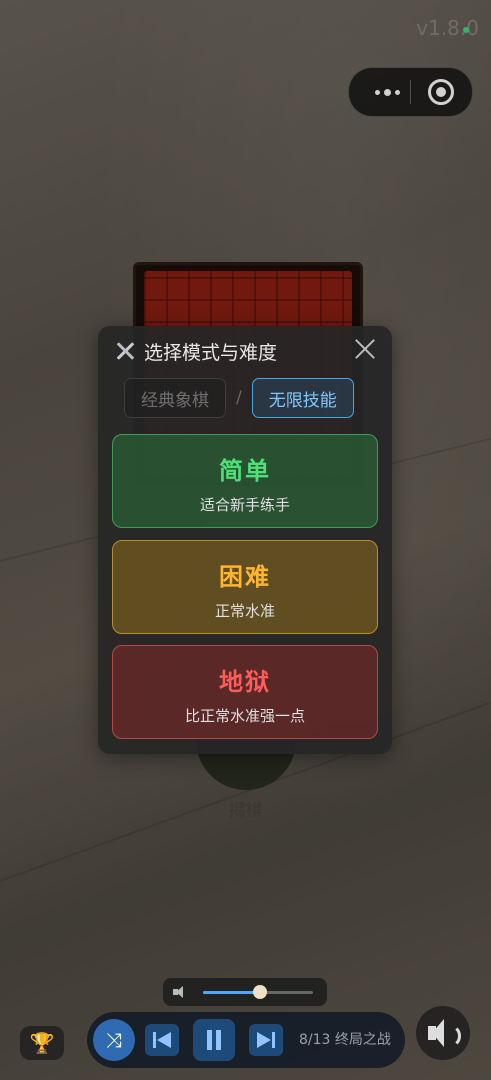 This screenshot has height=1080, width=491. I want to click on mode-tabs: 经典象棋 / 无限技能, so click(239, 398).